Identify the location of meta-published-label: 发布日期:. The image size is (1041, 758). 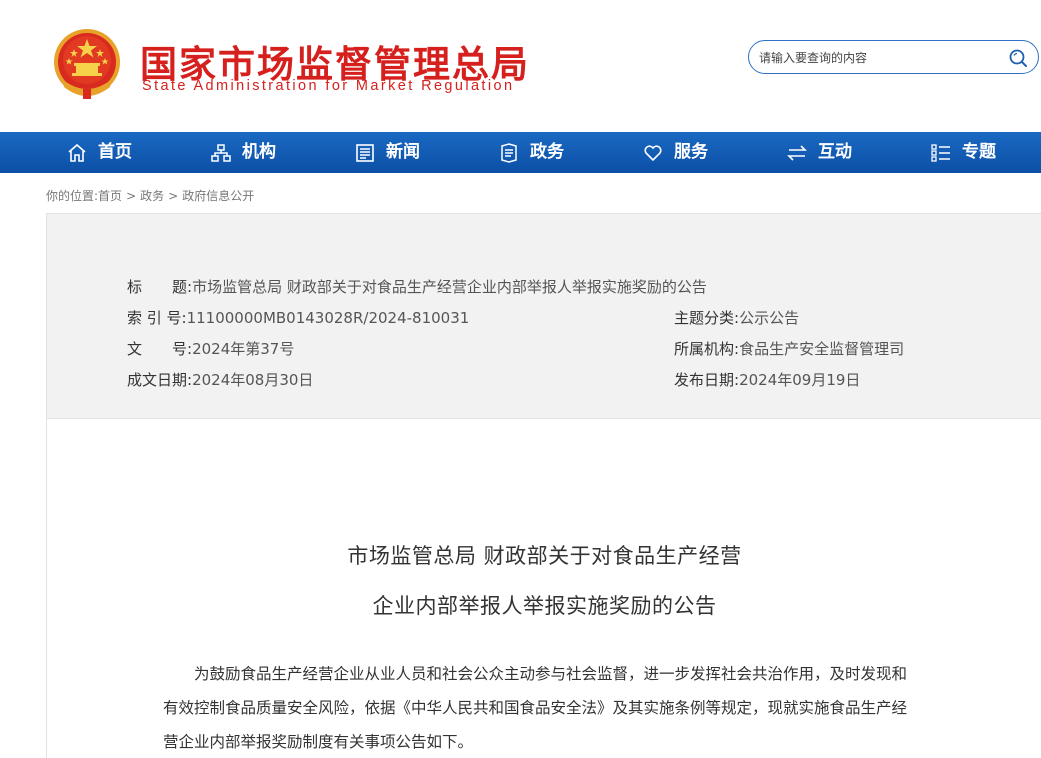
(707, 380).